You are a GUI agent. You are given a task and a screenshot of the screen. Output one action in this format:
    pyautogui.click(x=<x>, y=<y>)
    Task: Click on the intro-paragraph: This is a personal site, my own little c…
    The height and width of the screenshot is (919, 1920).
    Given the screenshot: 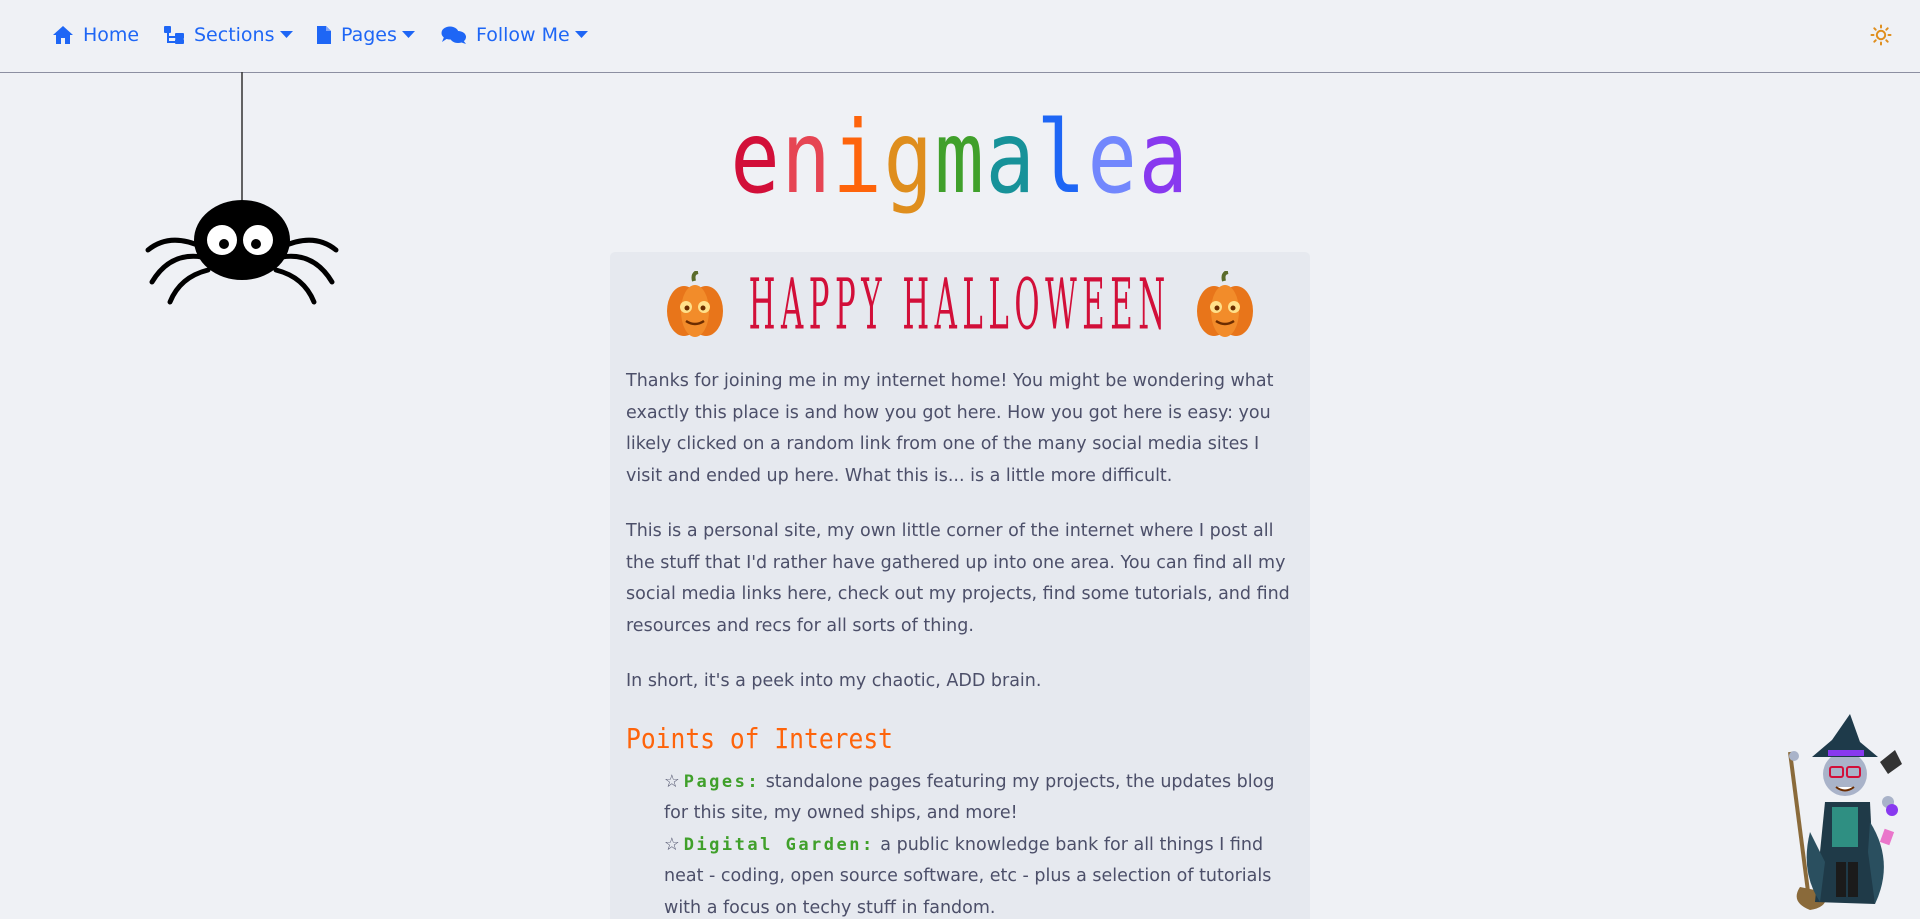 What is the action you would take?
    pyautogui.click(x=958, y=578)
    